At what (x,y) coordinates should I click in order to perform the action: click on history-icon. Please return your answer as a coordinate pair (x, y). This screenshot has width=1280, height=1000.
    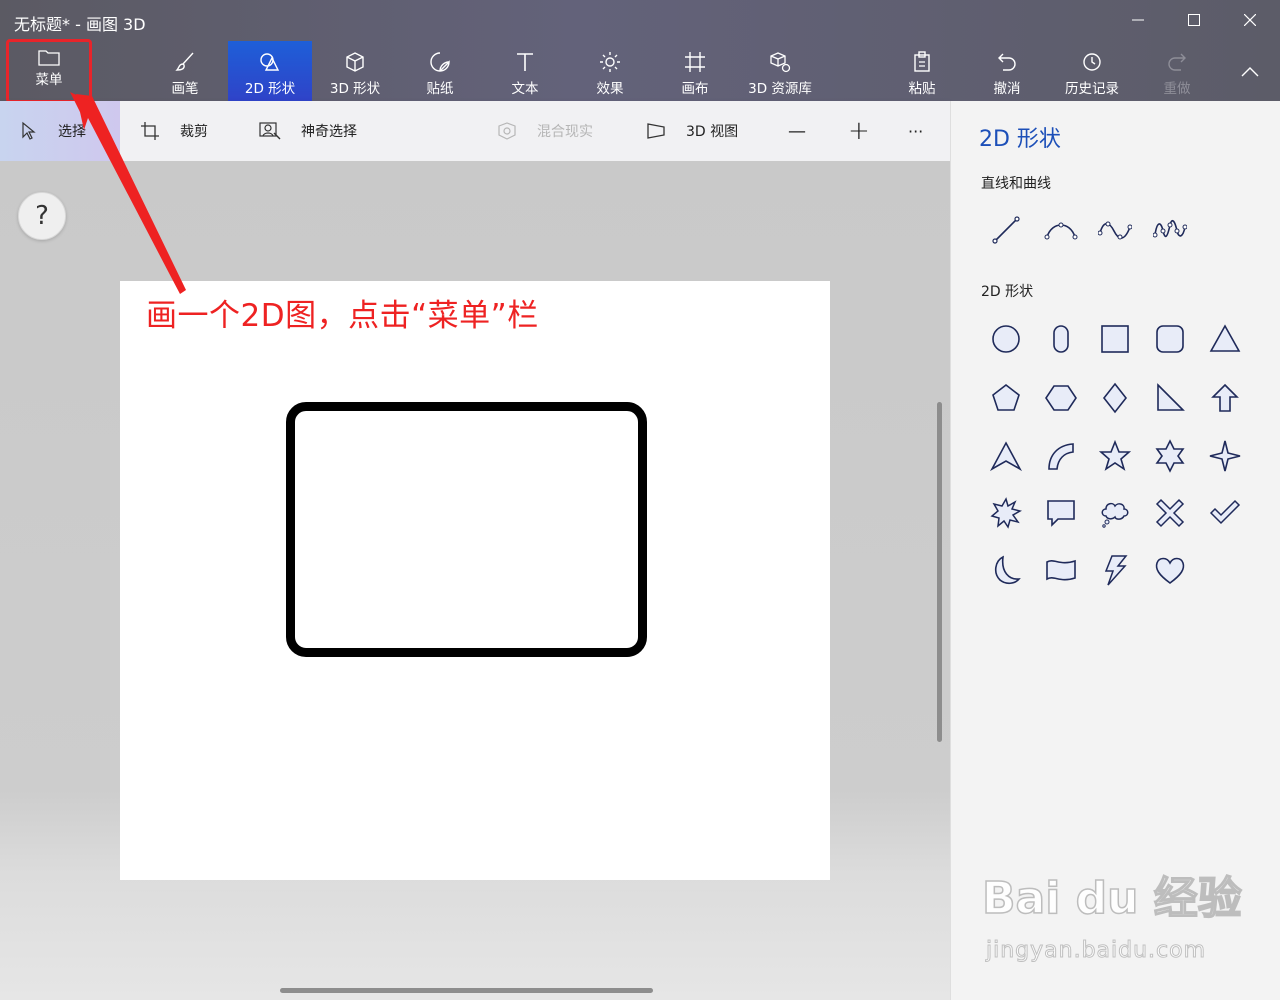
    Looking at the image, I should click on (1092, 62).